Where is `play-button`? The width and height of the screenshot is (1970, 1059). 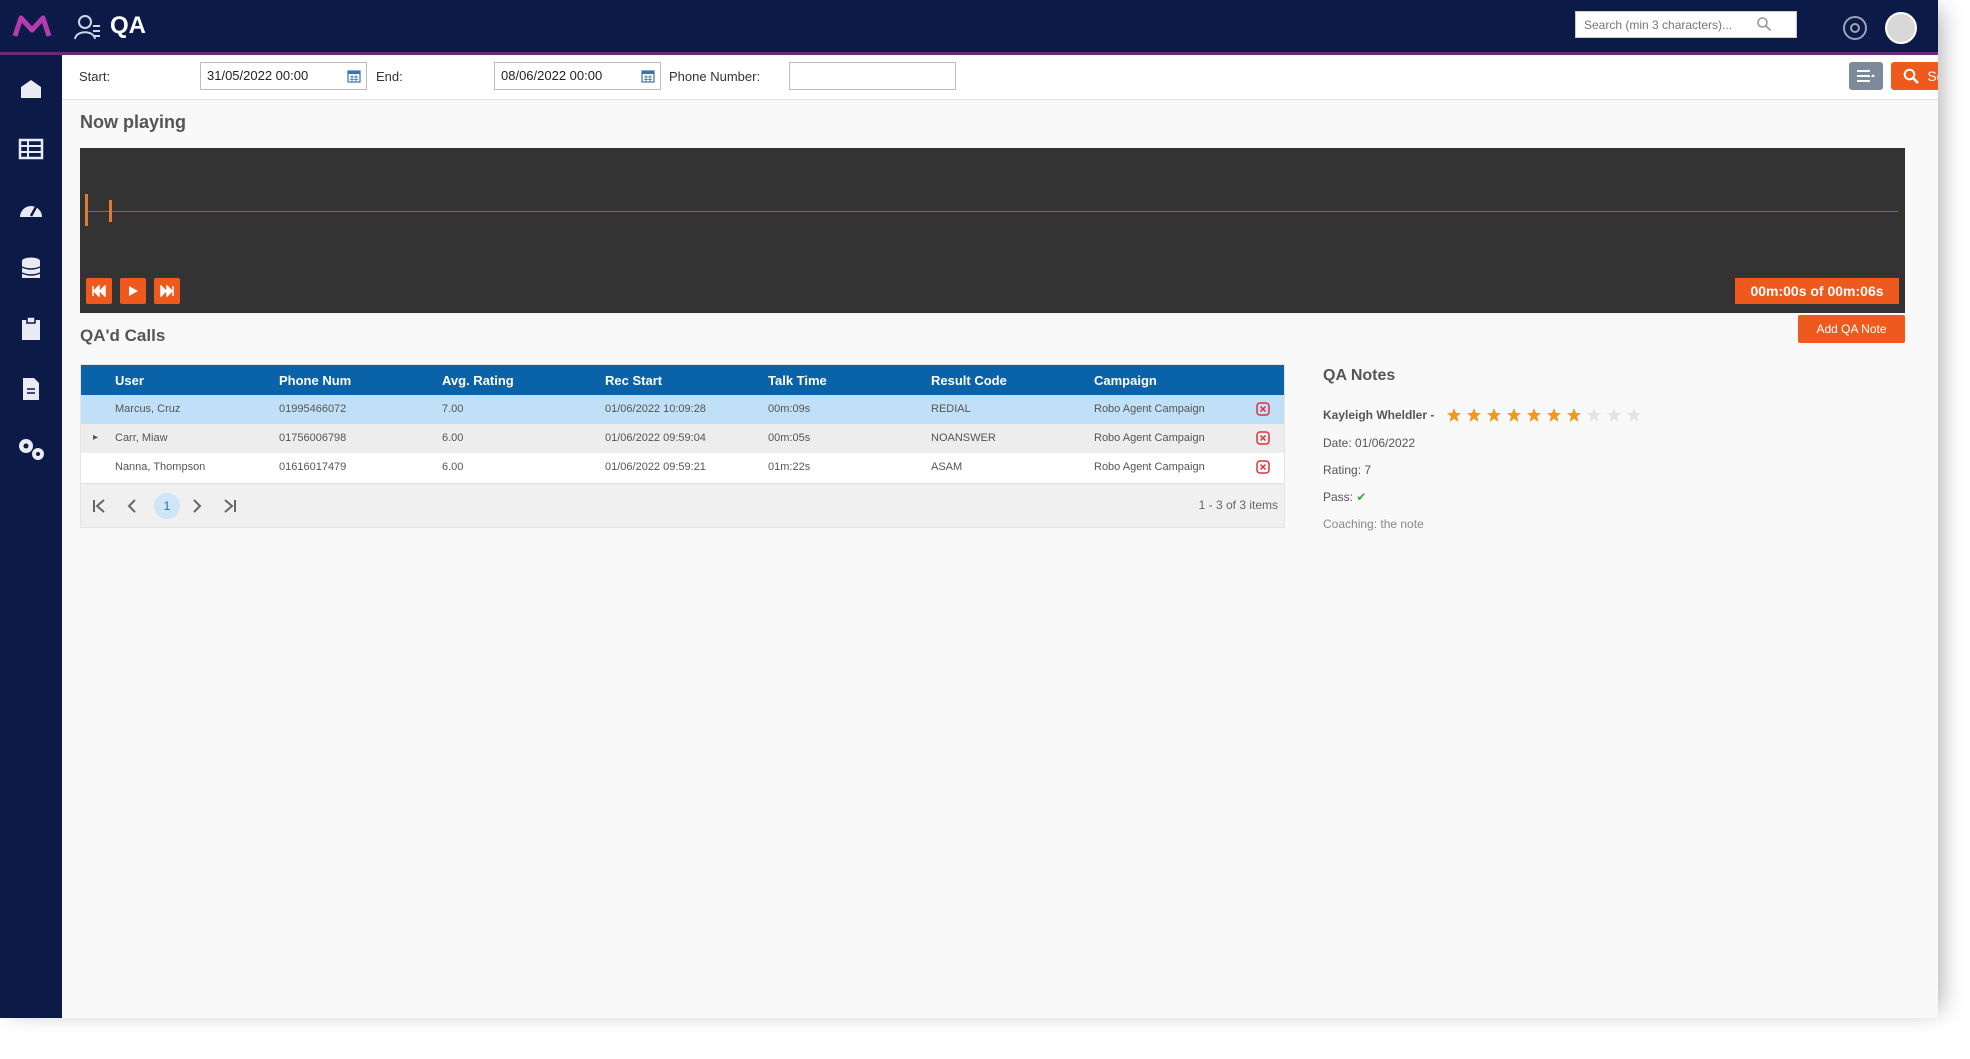
play-button is located at coordinates (133, 291).